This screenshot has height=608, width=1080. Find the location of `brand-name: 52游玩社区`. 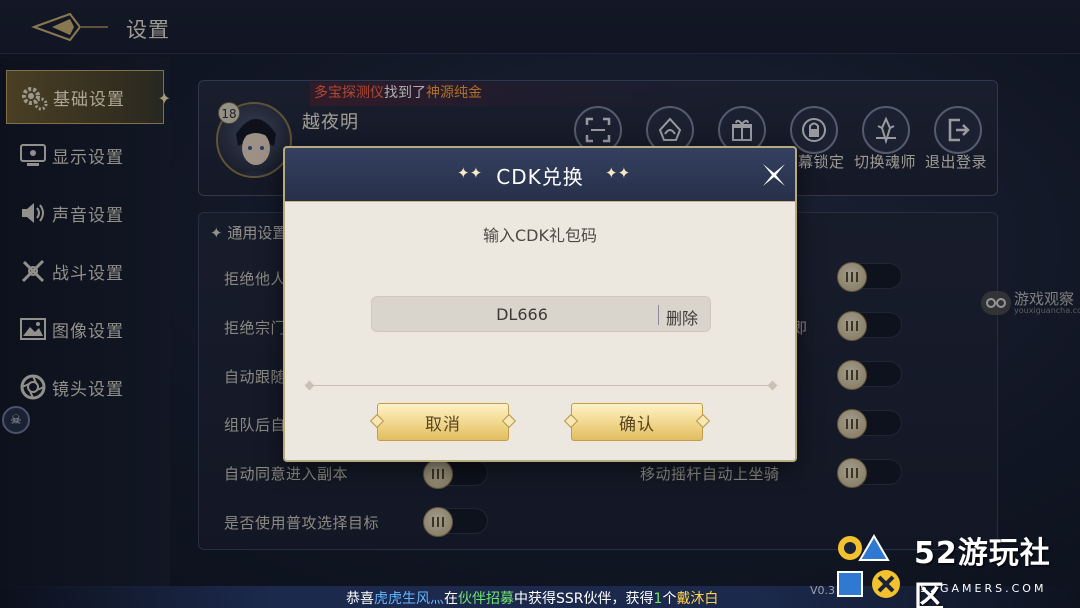

brand-name: 52游玩社区 is located at coordinates (982, 572).